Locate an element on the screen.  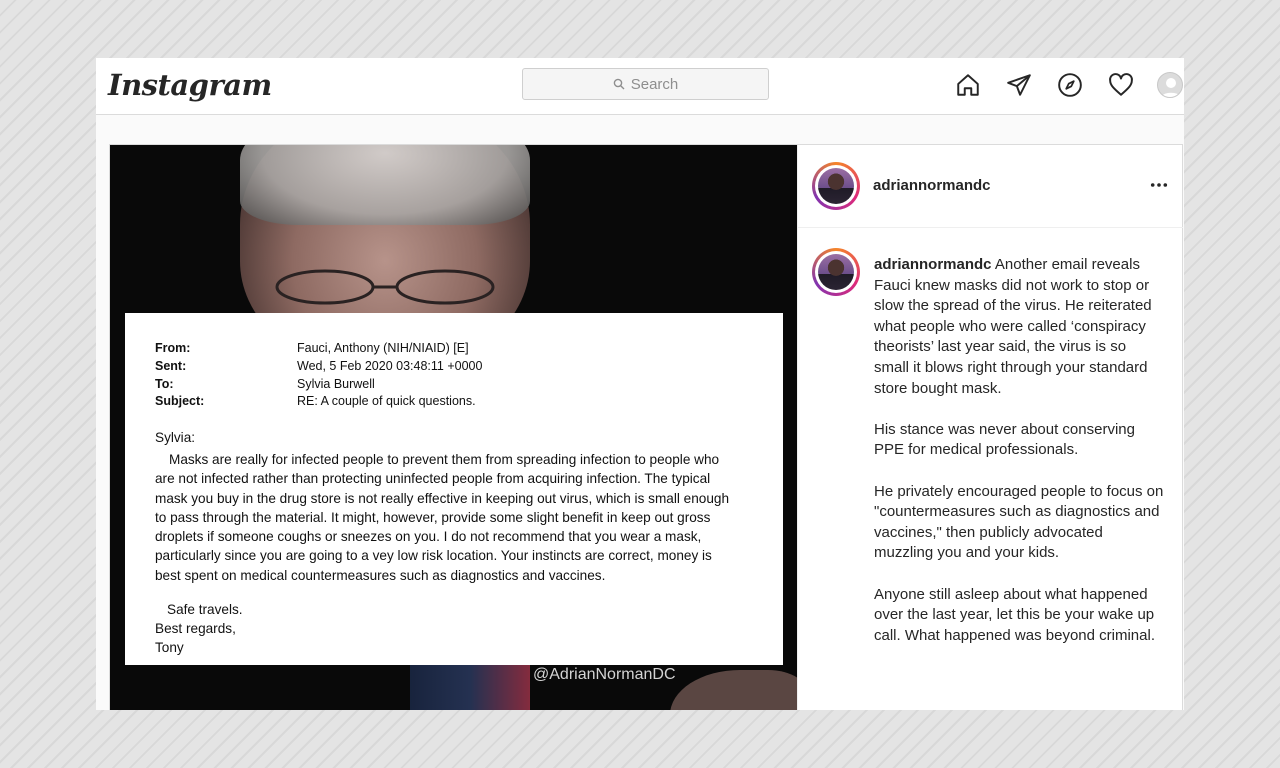
email-subject-value: RE: A couple of quick questions. is located at coordinates (386, 401).